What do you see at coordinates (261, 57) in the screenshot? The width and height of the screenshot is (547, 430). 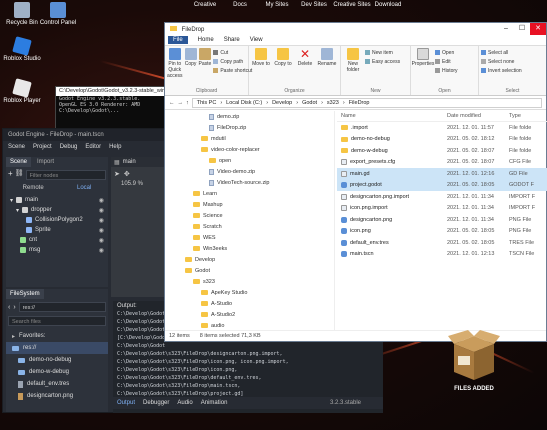 I see `move-to-button: Move to` at bounding box center [261, 57].